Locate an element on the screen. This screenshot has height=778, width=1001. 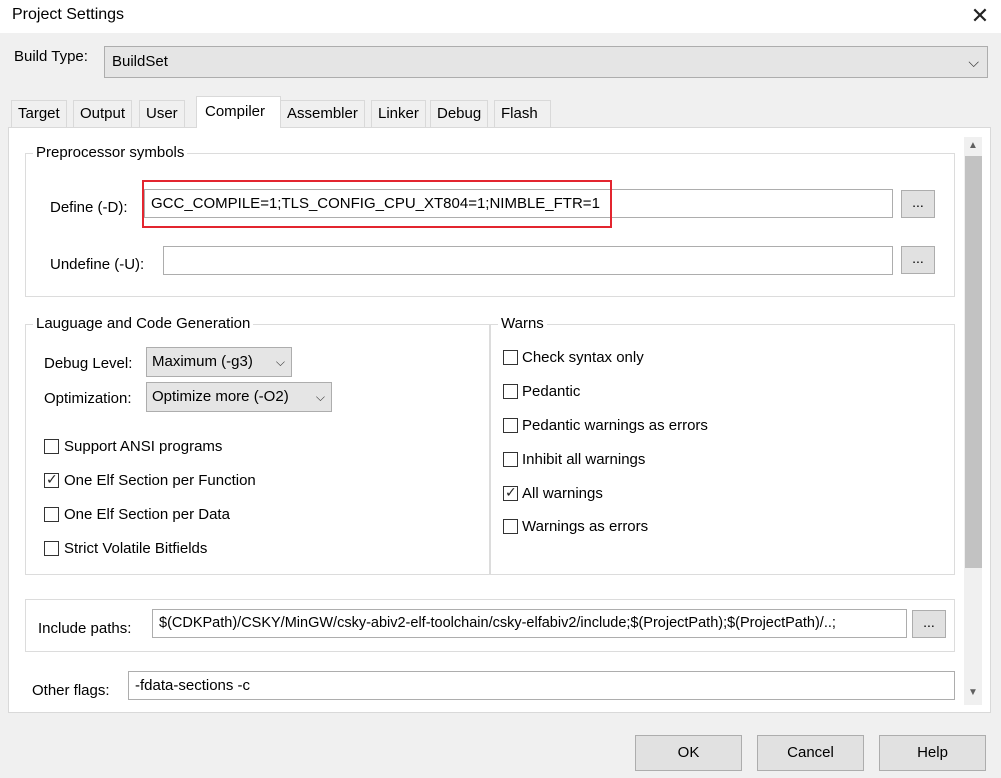
checkbox-pedantic is located at coordinates (510, 391).